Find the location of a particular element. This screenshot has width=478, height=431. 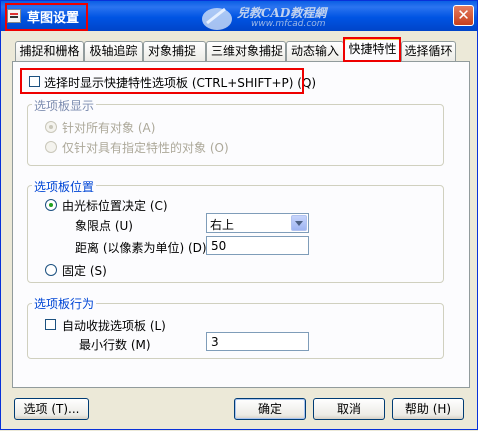

cursor-location-label: 由光标位置决定 (C) is located at coordinates (115, 205).